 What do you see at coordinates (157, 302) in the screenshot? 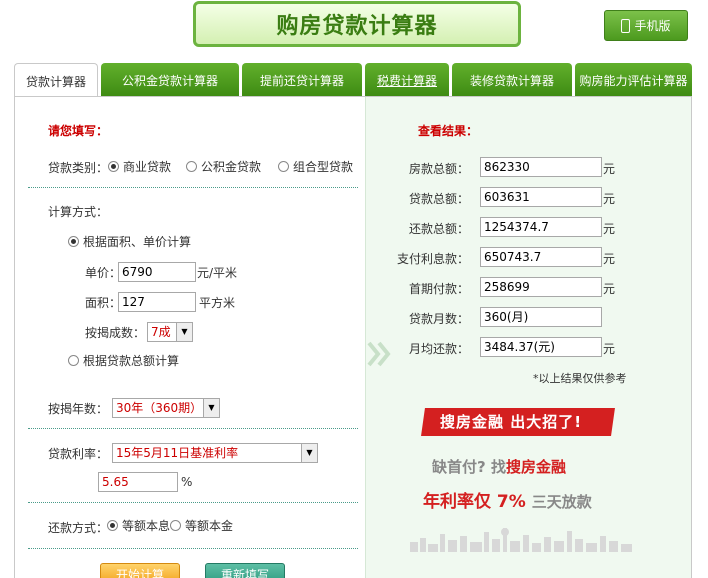
I see `area-input: 127` at bounding box center [157, 302].